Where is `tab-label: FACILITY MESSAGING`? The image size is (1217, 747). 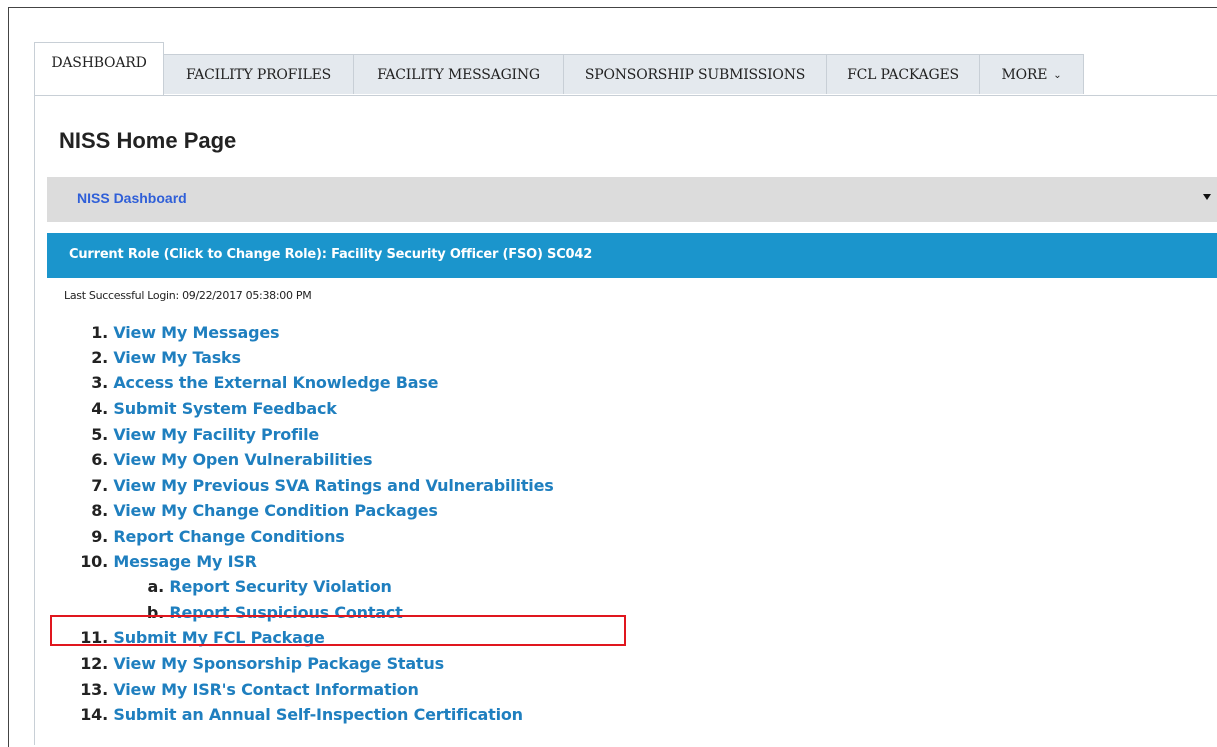 tab-label: FACILITY MESSAGING is located at coordinates (458, 74).